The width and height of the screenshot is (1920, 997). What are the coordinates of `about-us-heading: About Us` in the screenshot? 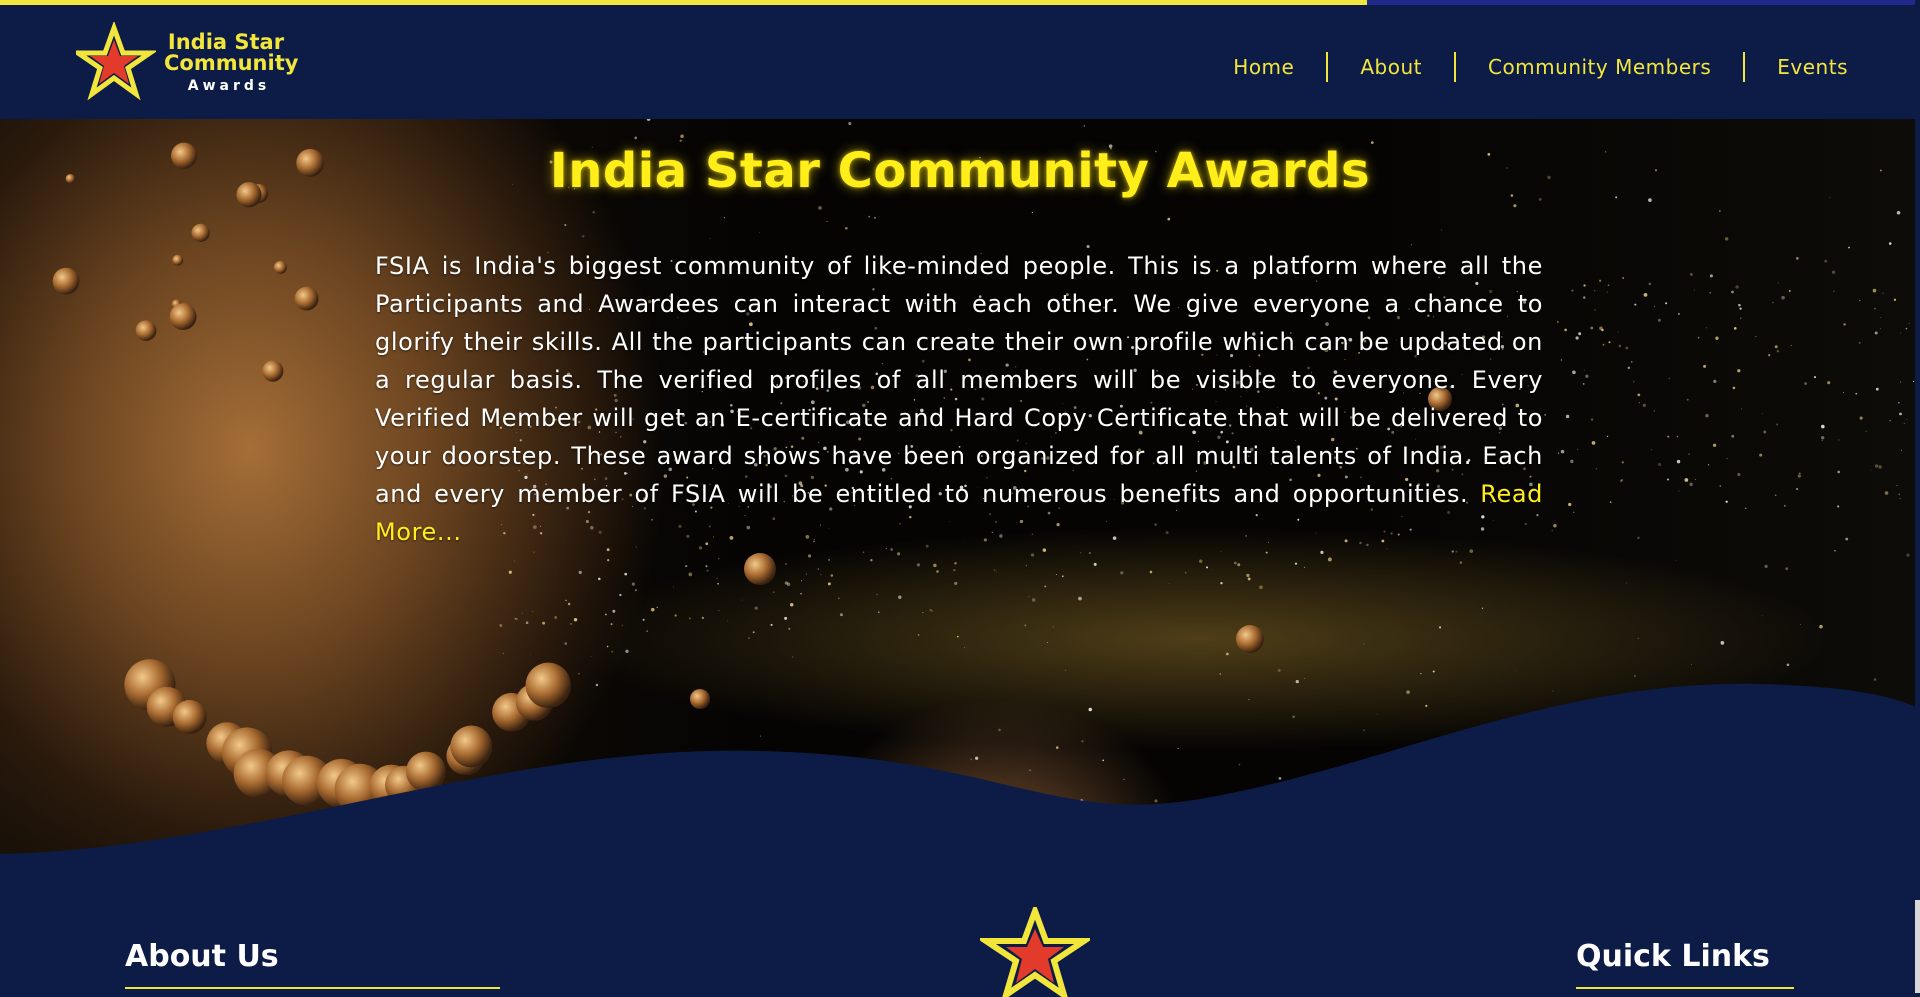 It's located at (202, 956).